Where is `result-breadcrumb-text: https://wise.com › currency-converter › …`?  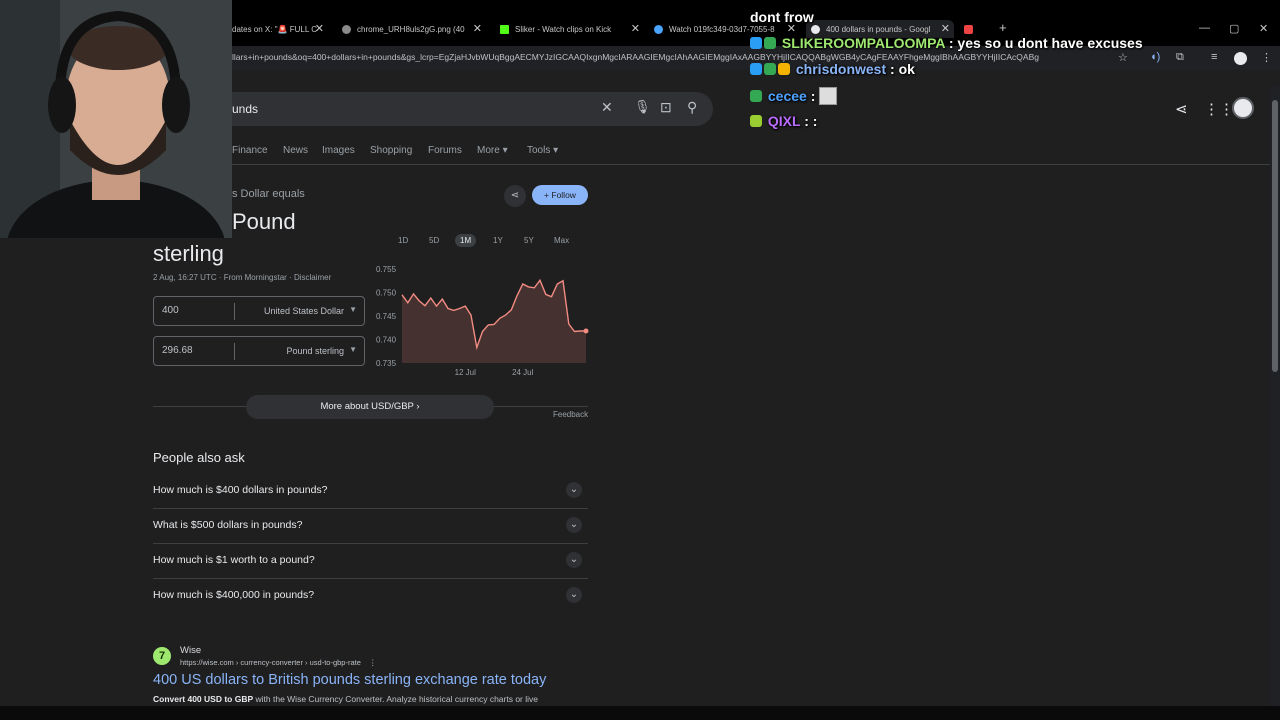 result-breadcrumb-text: https://wise.com › currency-converter › … is located at coordinates (270, 662).